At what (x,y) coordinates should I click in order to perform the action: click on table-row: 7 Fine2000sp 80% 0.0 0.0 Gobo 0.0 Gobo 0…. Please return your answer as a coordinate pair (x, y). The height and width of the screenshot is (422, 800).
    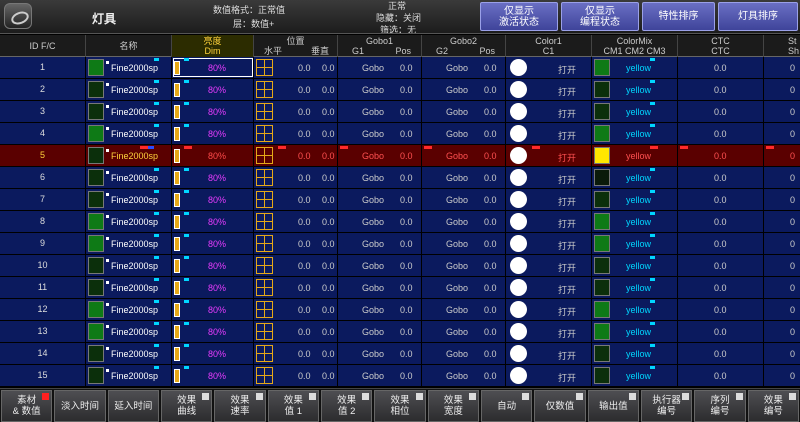
    Looking at the image, I should click on (400, 200).